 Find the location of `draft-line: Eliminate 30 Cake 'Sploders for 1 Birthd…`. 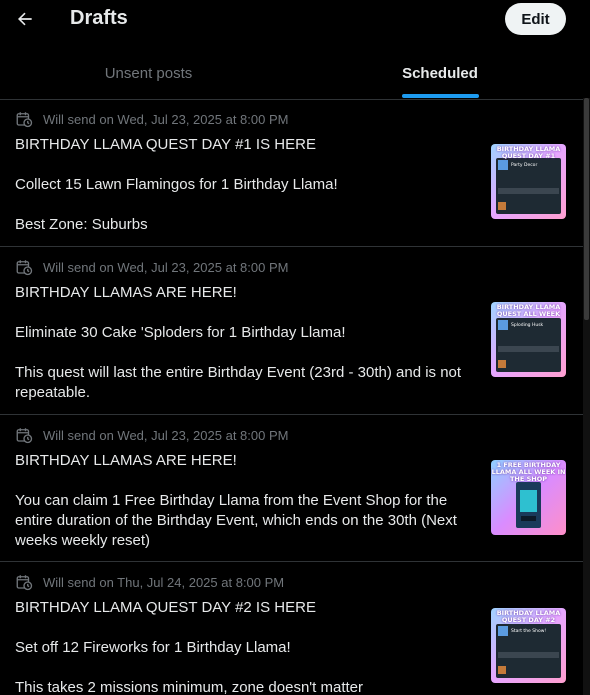

draft-line: Eliminate 30 Cake 'Sploders for 1 Birthd… is located at coordinates (180, 332).